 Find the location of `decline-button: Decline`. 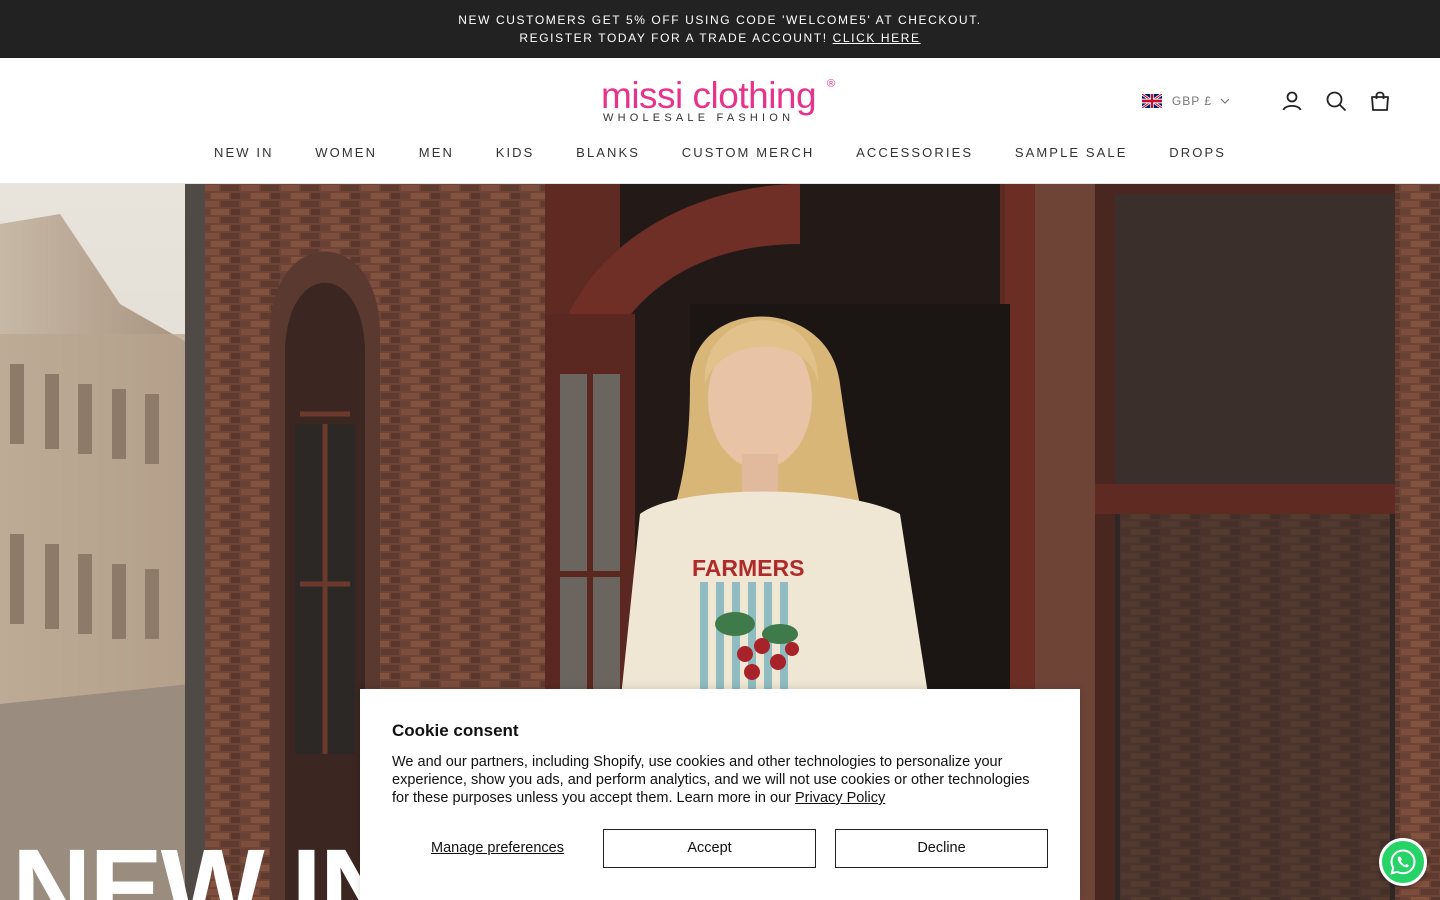

decline-button: Decline is located at coordinates (941, 848).